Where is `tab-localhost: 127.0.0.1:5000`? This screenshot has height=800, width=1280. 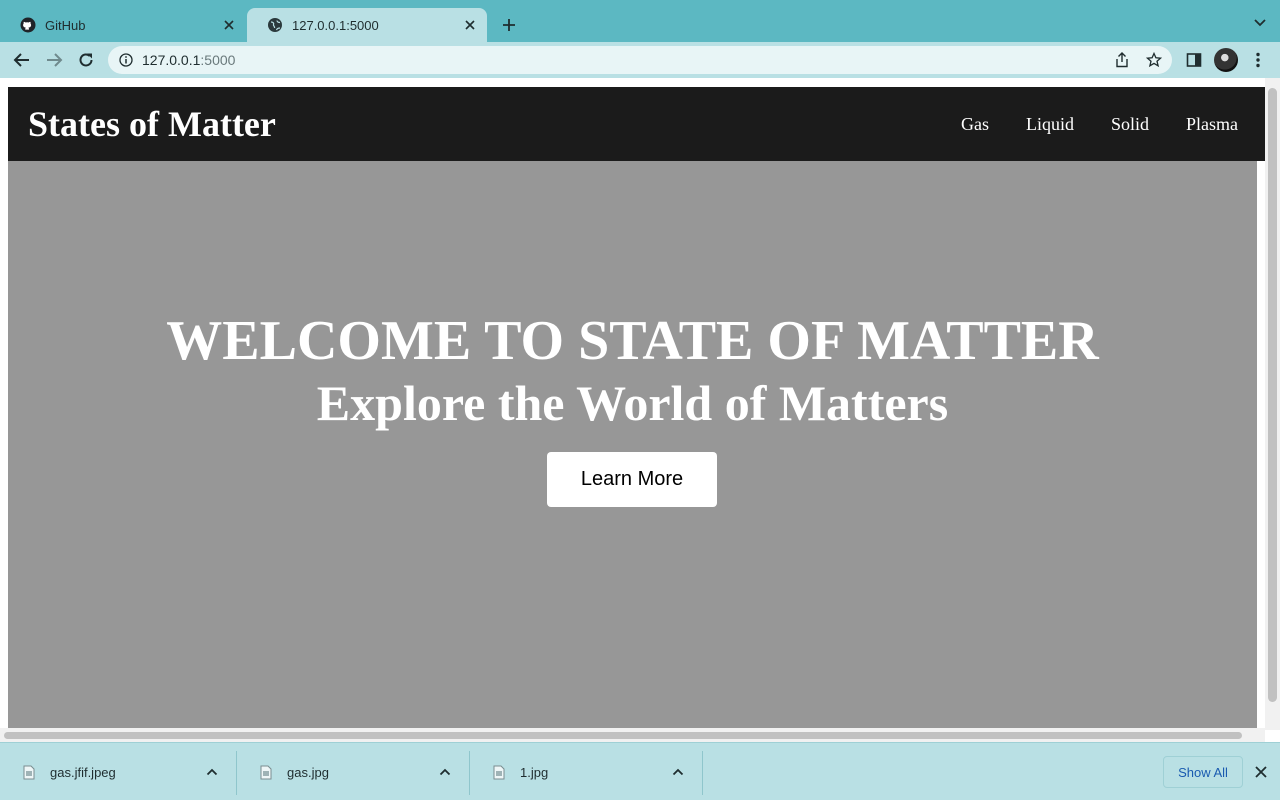 tab-localhost: 127.0.0.1:5000 is located at coordinates (367, 25).